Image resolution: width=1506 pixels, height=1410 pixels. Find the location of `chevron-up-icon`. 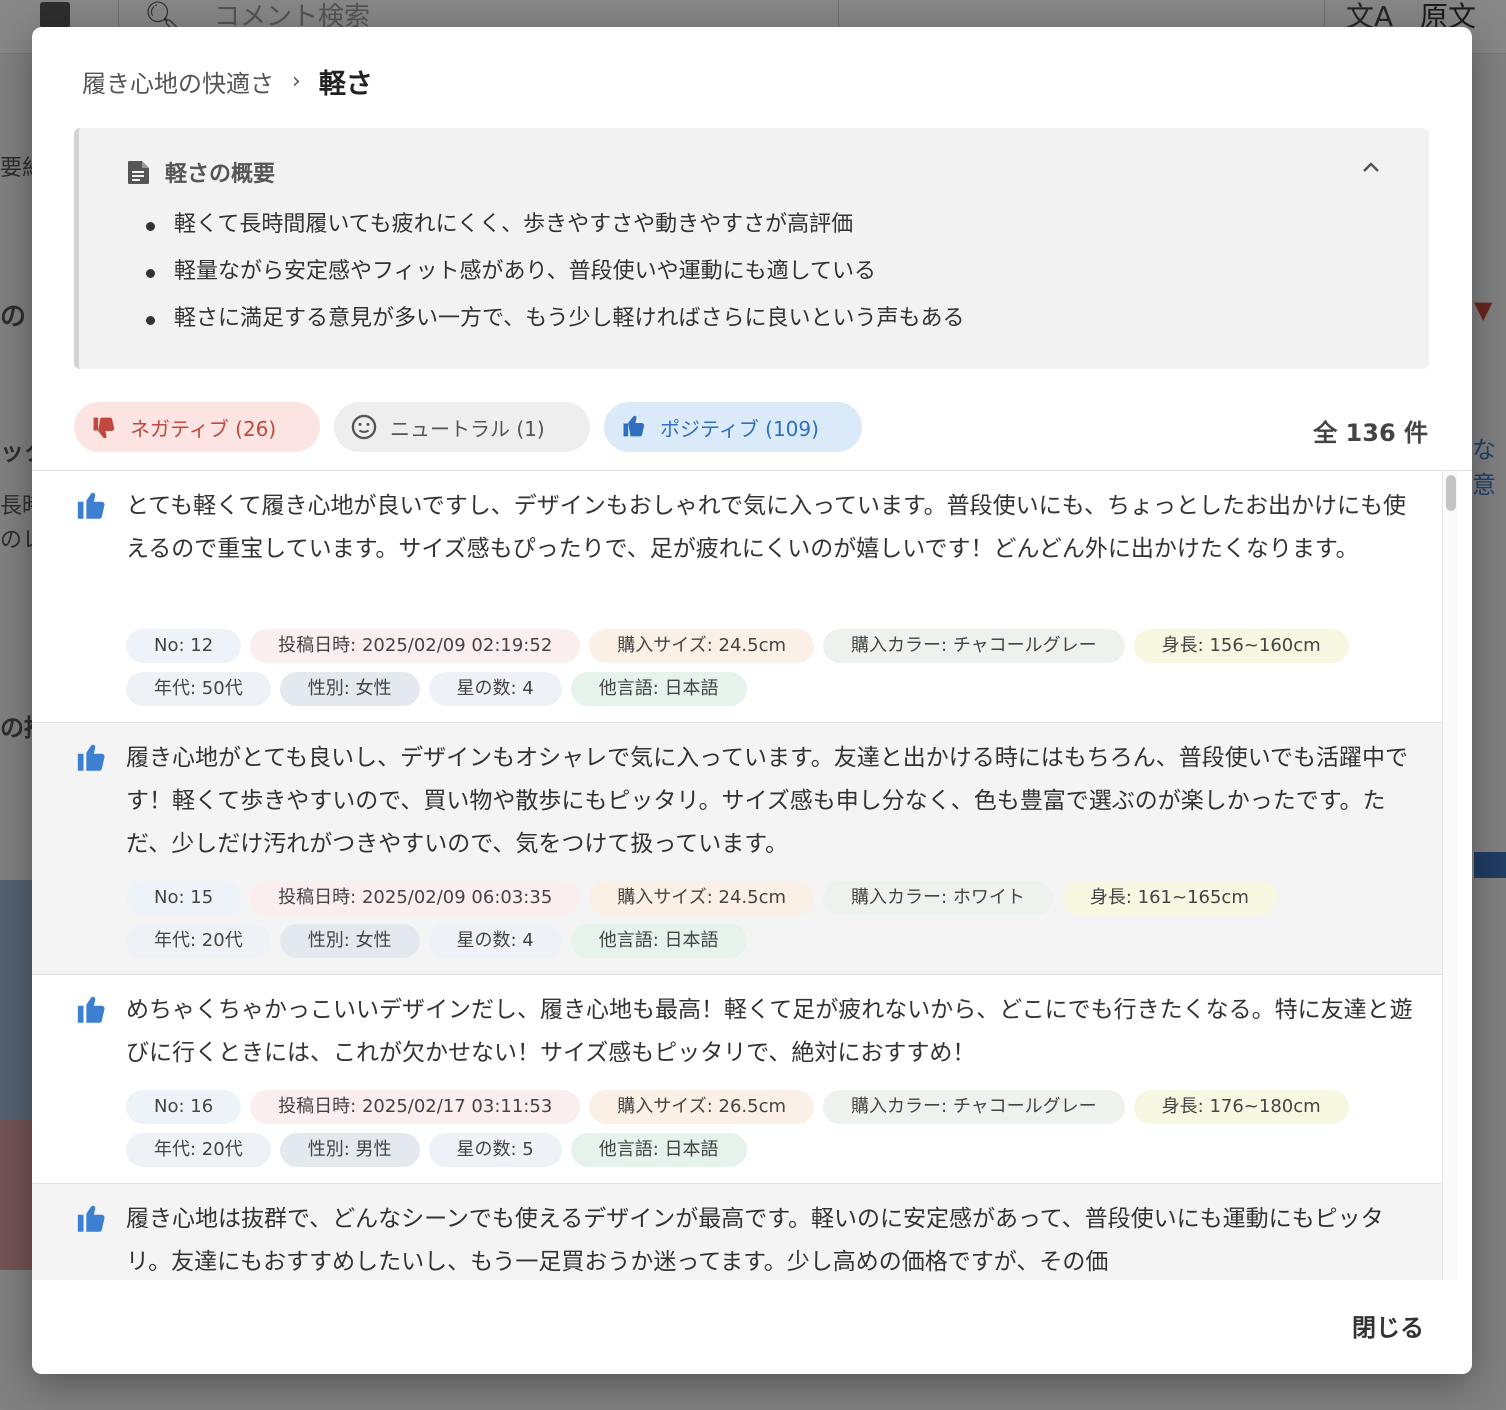

chevron-up-icon is located at coordinates (1371, 168).